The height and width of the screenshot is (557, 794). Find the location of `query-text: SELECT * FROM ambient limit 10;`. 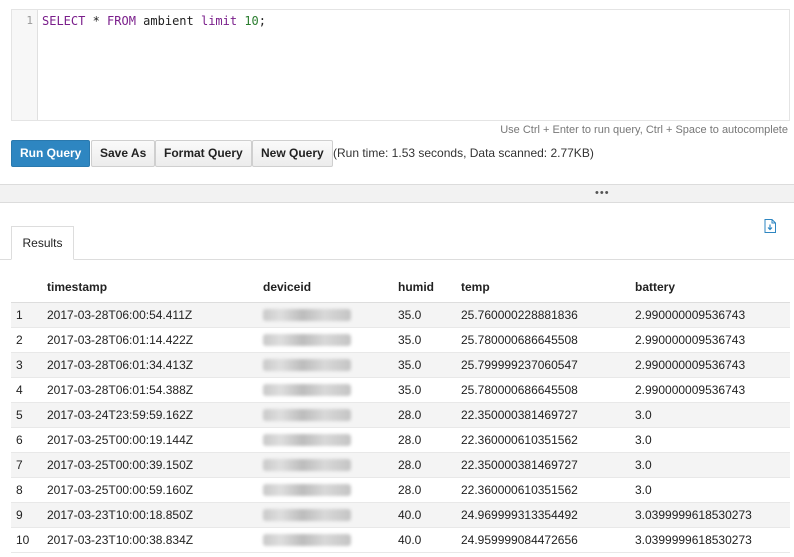

query-text: SELECT * FROM ambient limit 10; is located at coordinates (154, 21).